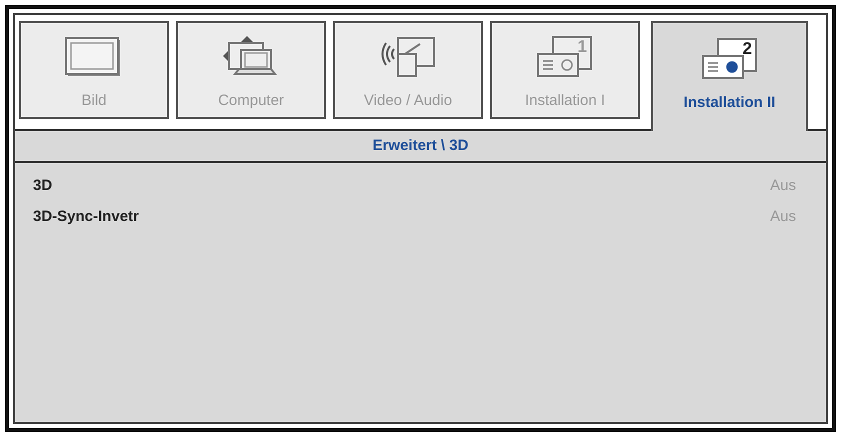 Image resolution: width=848 pixels, height=445 pixels. Describe the element at coordinates (729, 76) in the screenshot. I see `menu-tab: 2 Installation II` at that location.